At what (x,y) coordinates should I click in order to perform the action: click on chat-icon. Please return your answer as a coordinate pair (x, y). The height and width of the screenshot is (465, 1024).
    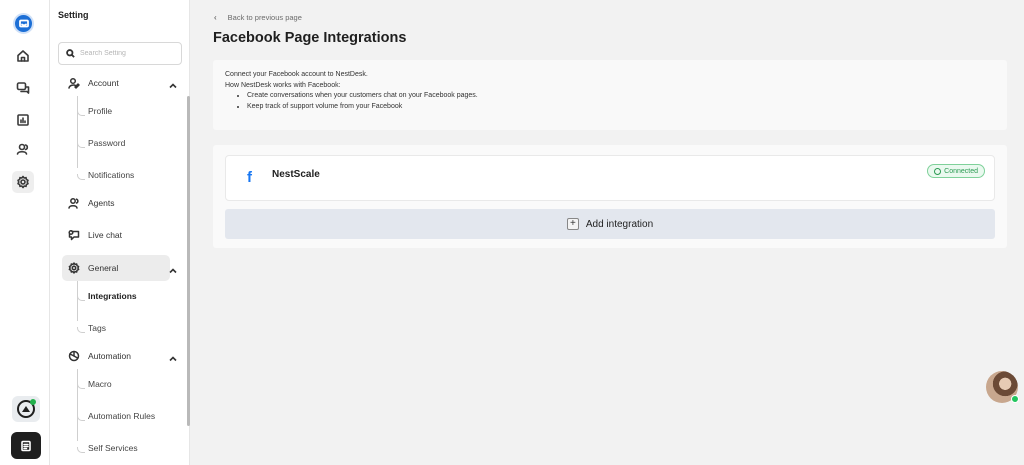
    Looking at the image, I should click on (23, 88).